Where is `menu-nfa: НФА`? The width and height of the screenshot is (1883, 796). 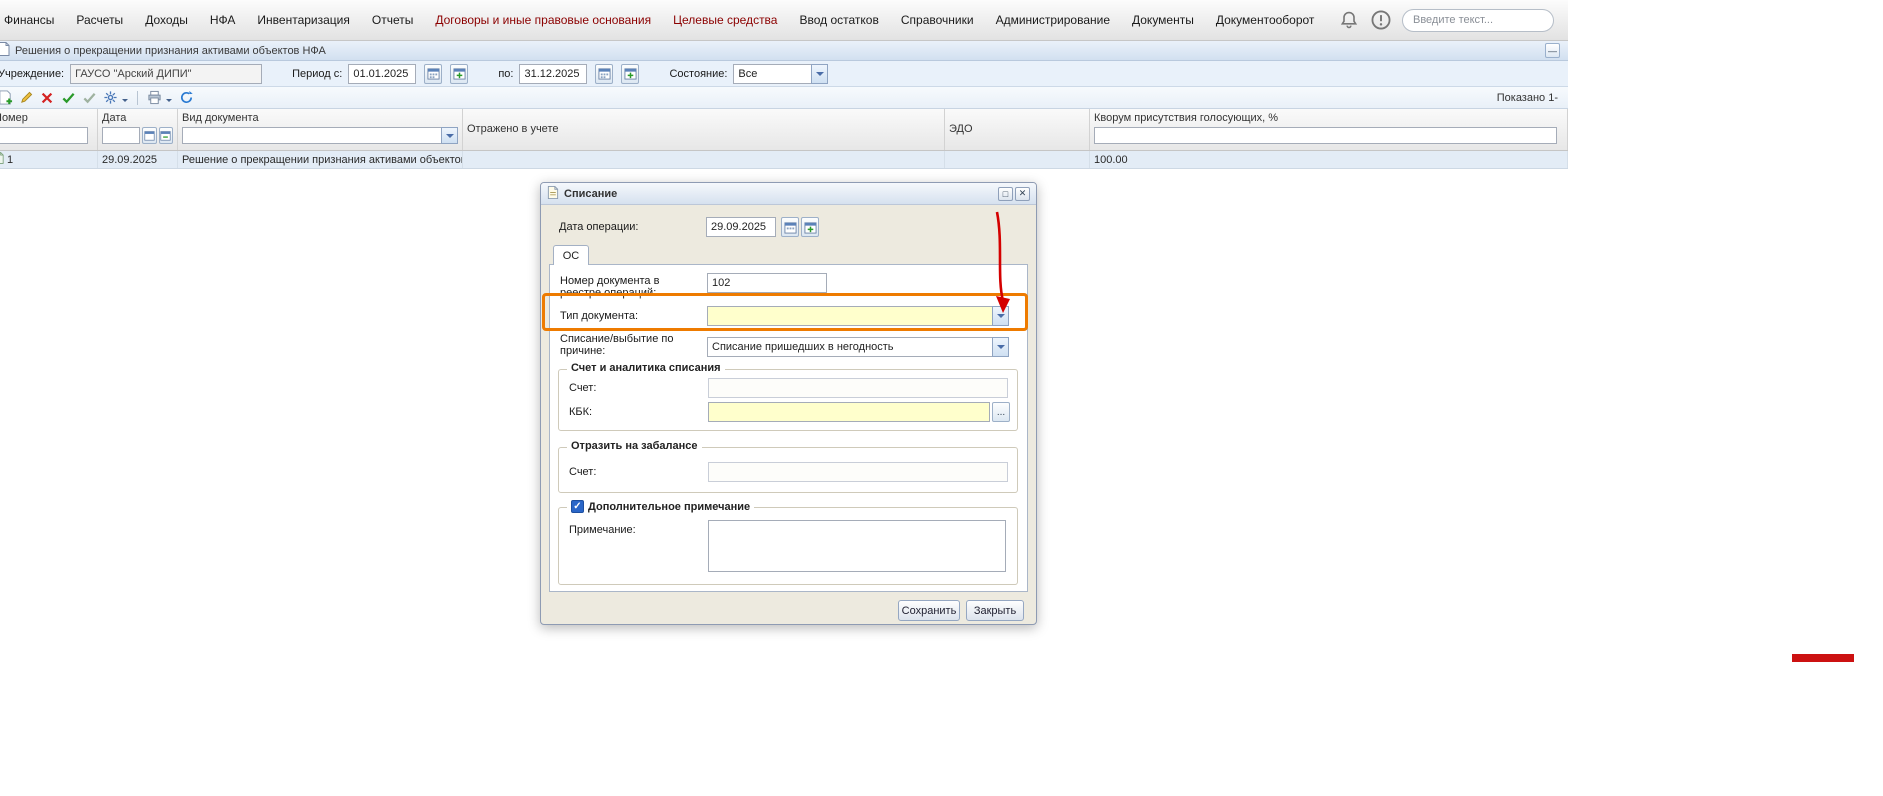 menu-nfa: НФА is located at coordinates (223, 20).